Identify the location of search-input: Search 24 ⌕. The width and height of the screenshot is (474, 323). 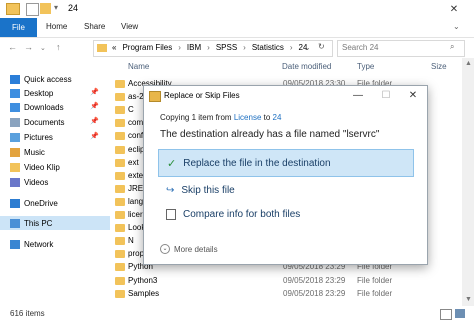
(401, 48).